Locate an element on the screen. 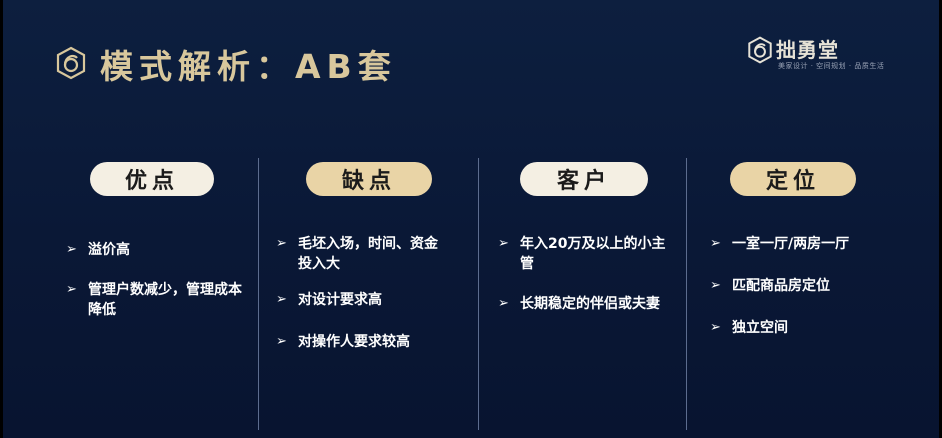 This screenshot has height=438, width=942. list-item: ➢ 毛坯入场，时间、资金投入大 is located at coordinates (362, 254).